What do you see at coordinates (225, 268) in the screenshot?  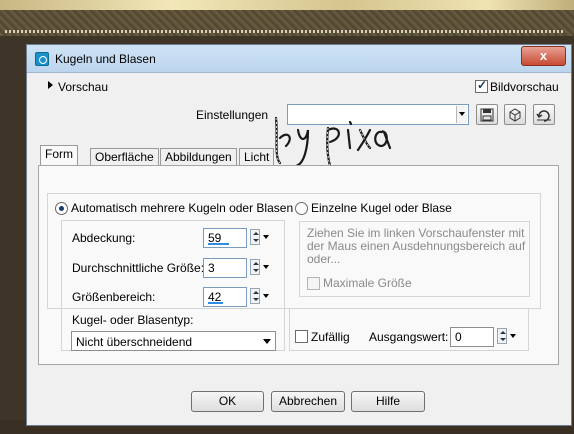 I see `groesse-input: 3` at bounding box center [225, 268].